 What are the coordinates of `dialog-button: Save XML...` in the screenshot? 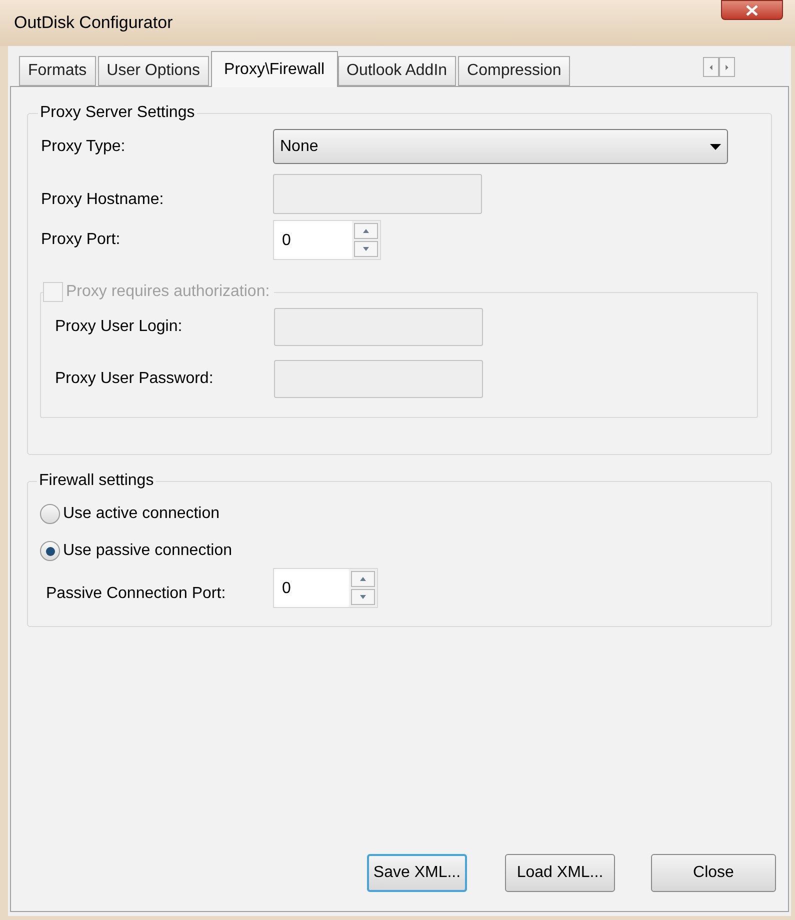 It's located at (417, 873).